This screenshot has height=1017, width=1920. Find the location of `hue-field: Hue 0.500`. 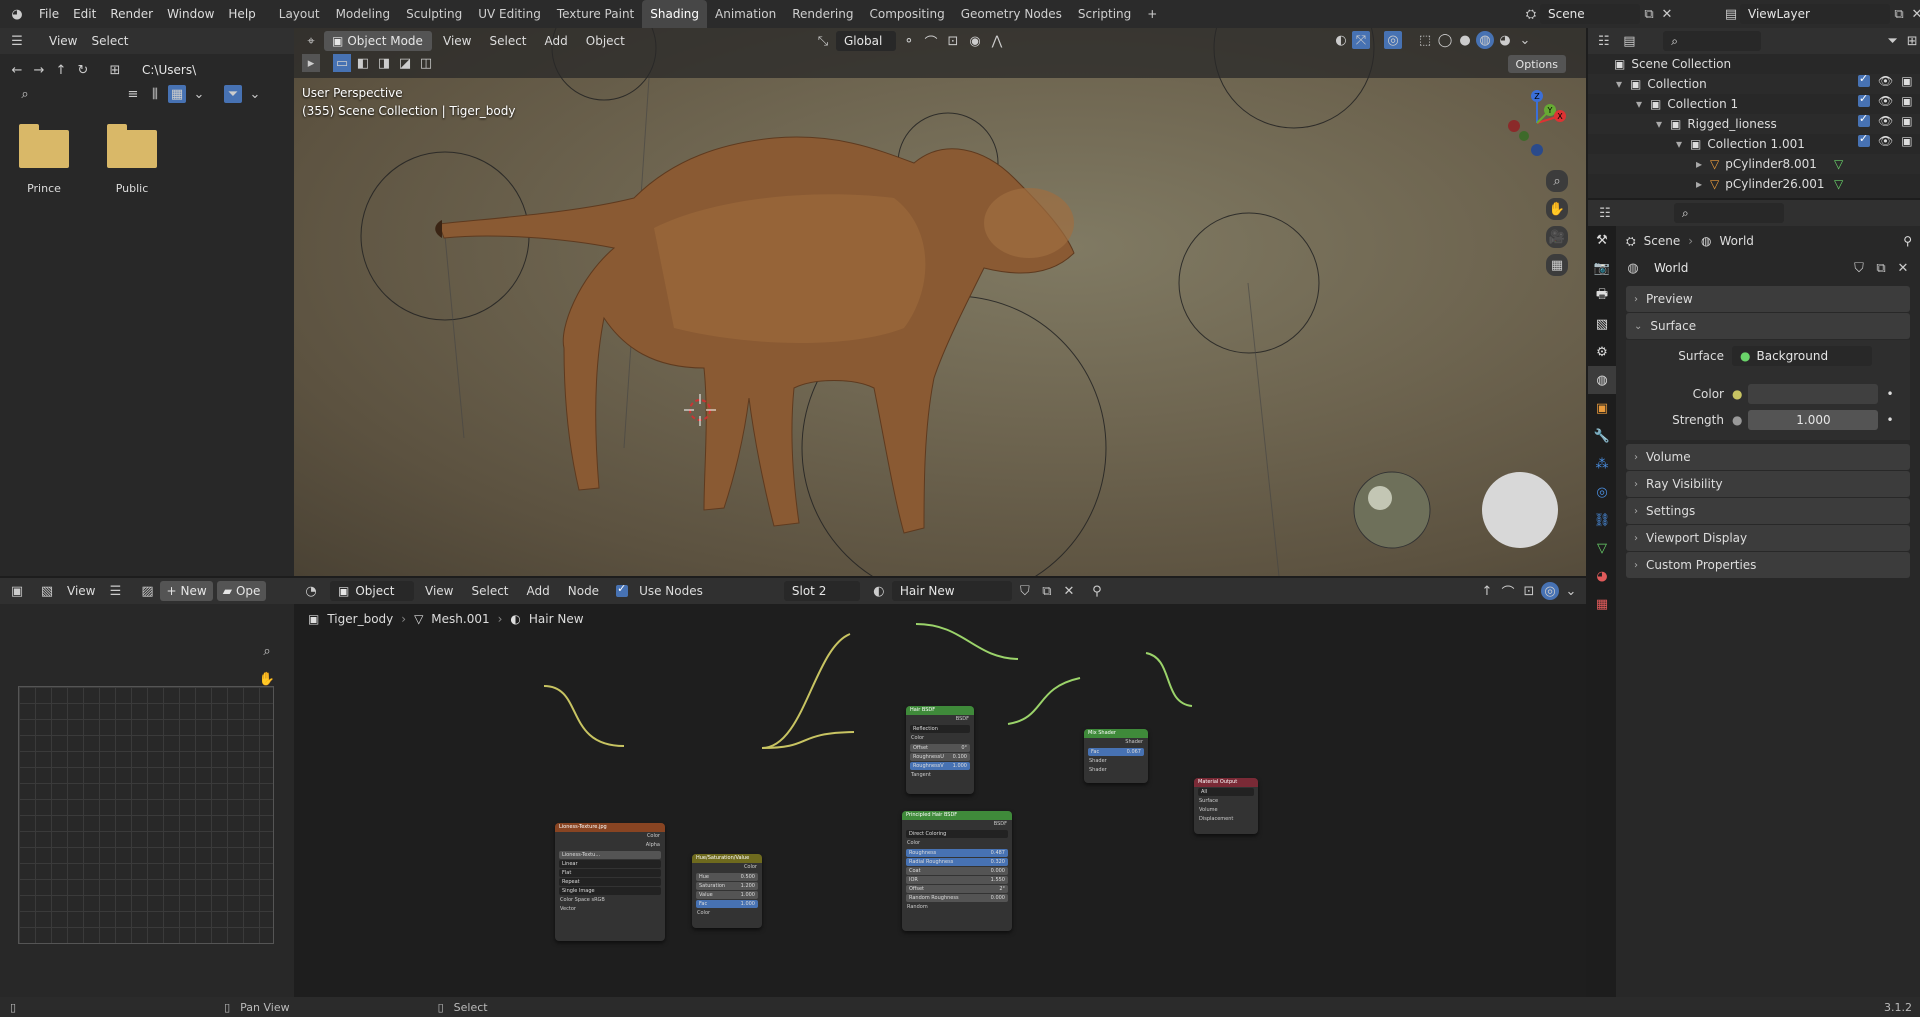

hue-field: Hue 0.500 is located at coordinates (727, 877).